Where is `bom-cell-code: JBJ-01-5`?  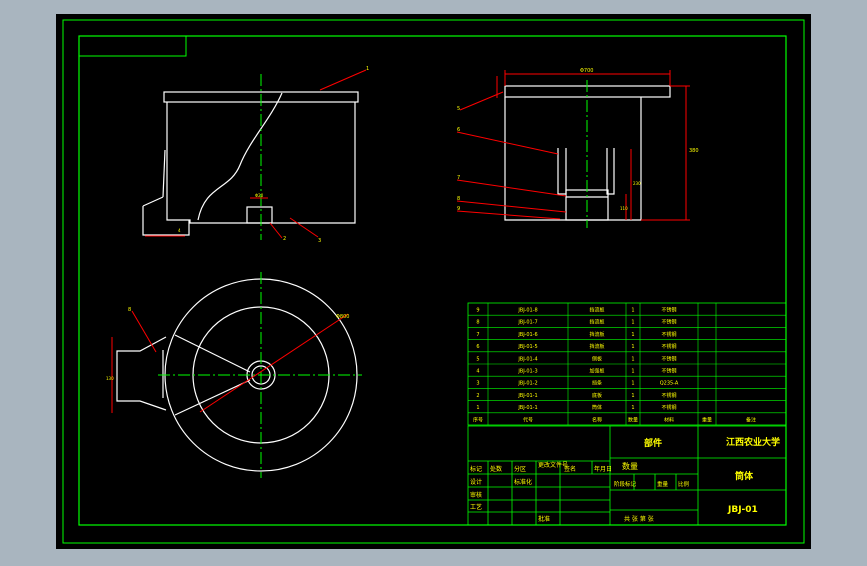
bom-cell-code: JBJ-01-5 is located at coordinates (527, 347).